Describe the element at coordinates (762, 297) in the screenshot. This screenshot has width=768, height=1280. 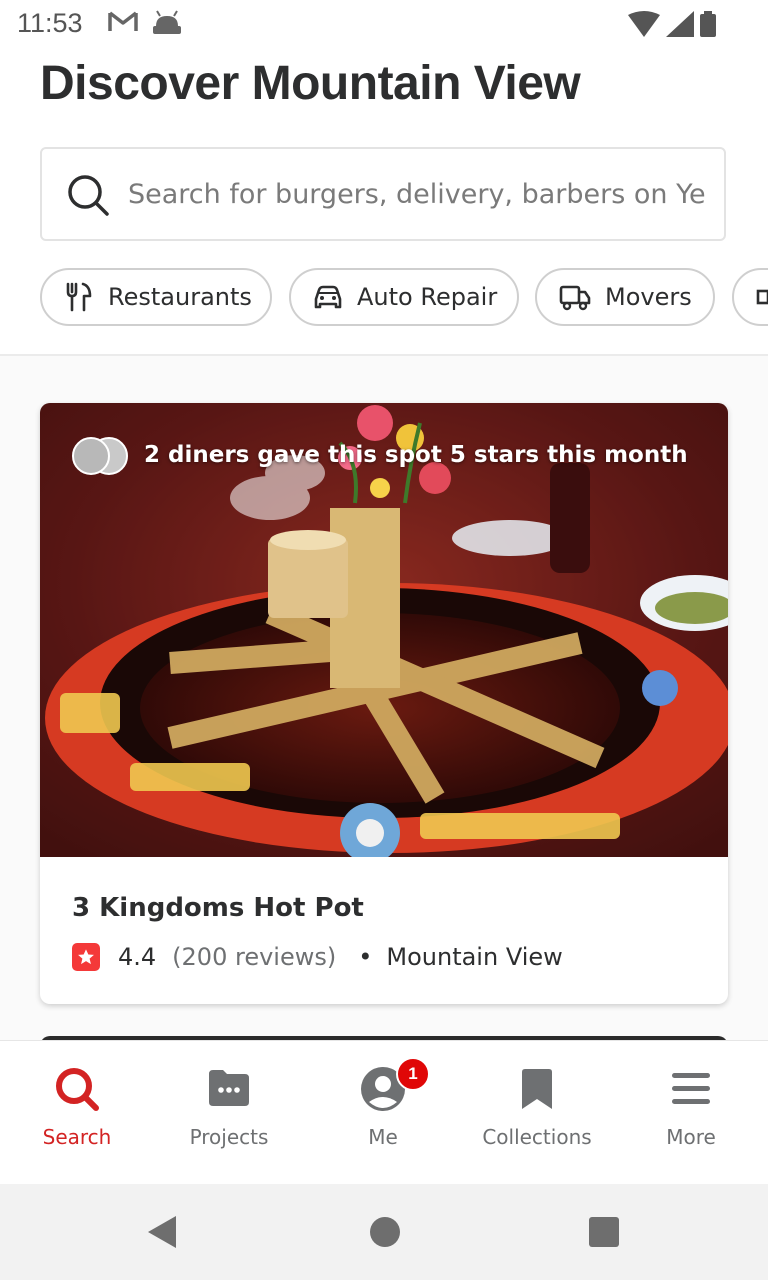
I see `more-category-icon` at that location.